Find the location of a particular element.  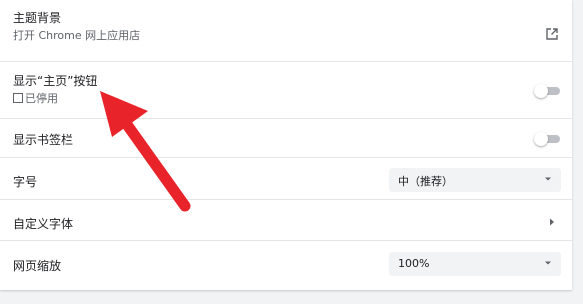

font-size-select: 中（推荐） is located at coordinates (475, 180).